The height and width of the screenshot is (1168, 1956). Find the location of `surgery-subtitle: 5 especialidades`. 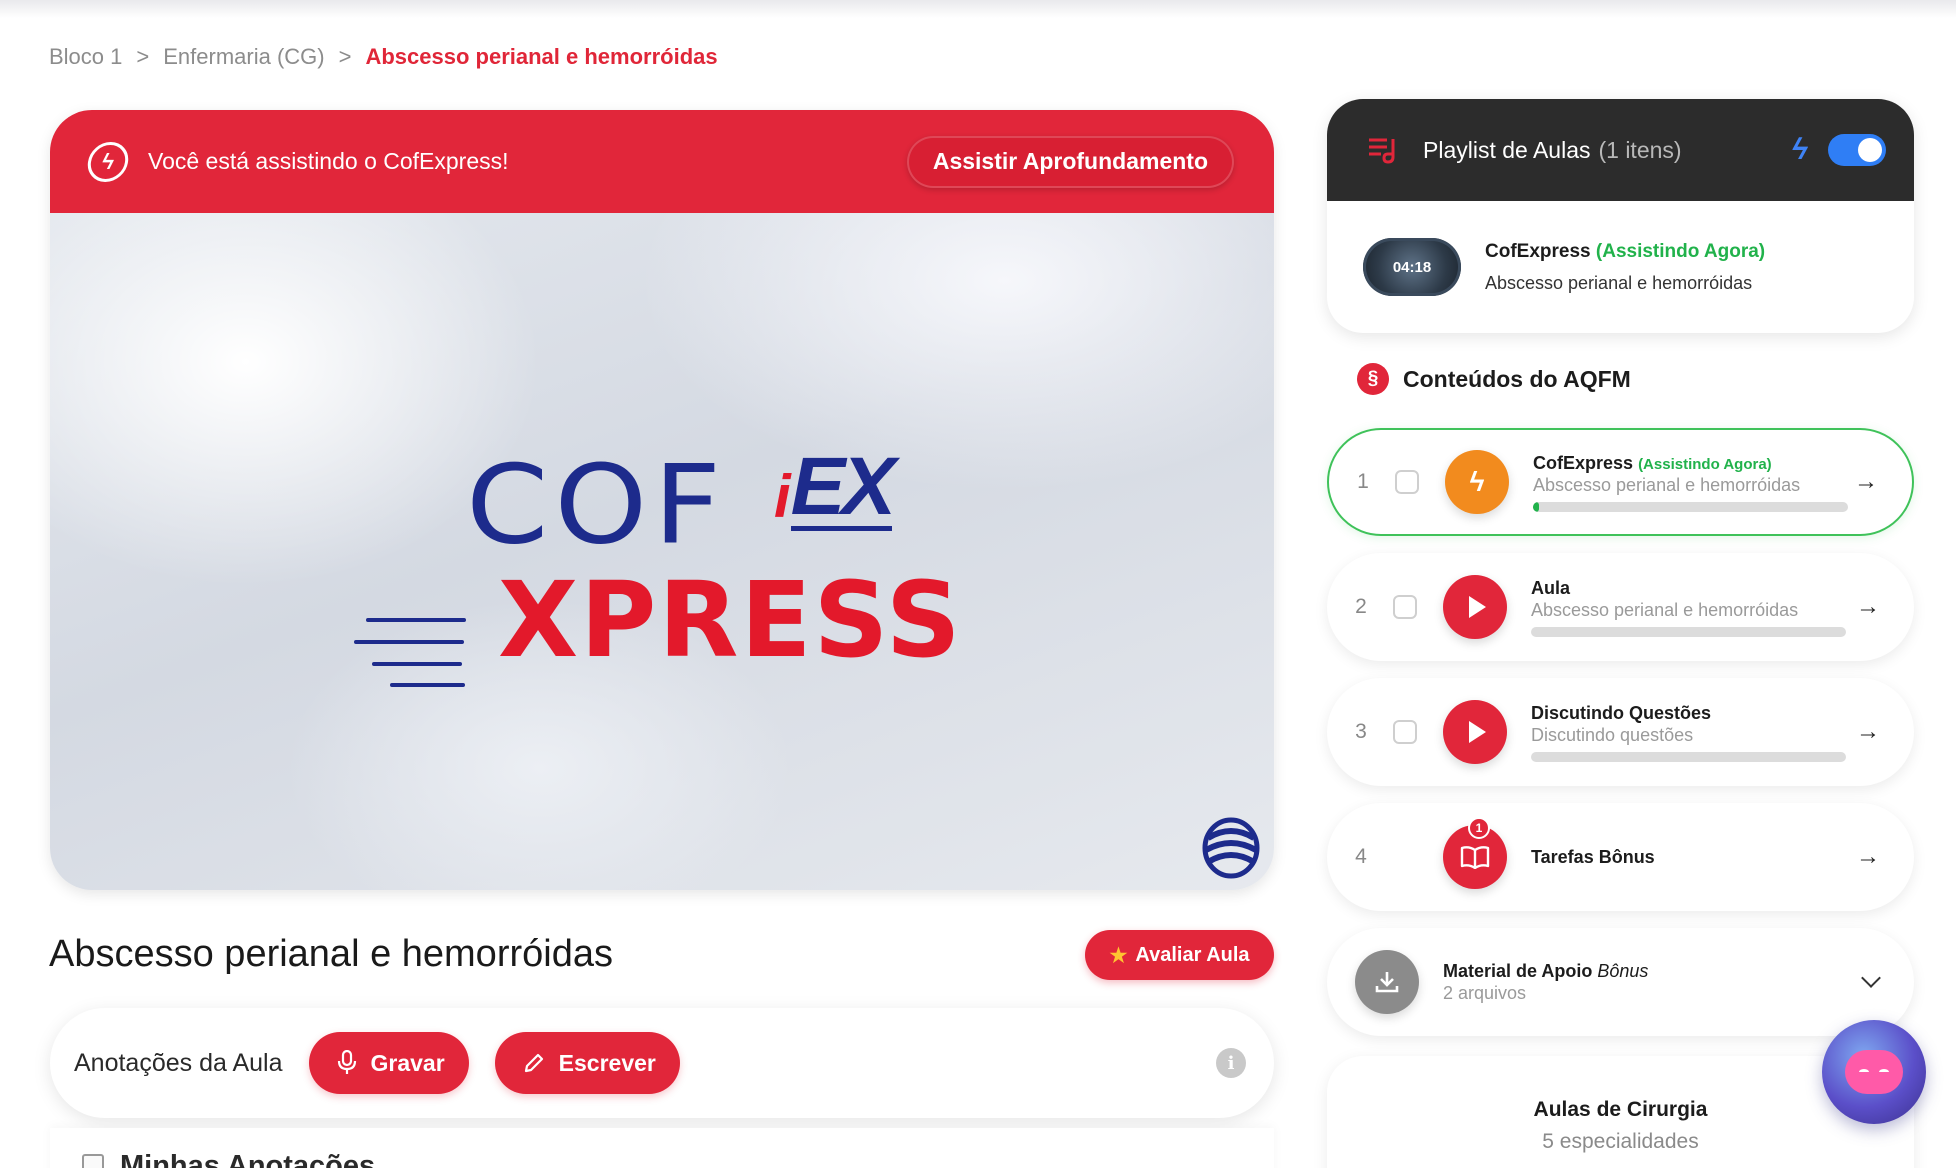

surgery-subtitle: 5 especialidades is located at coordinates (1620, 1141).